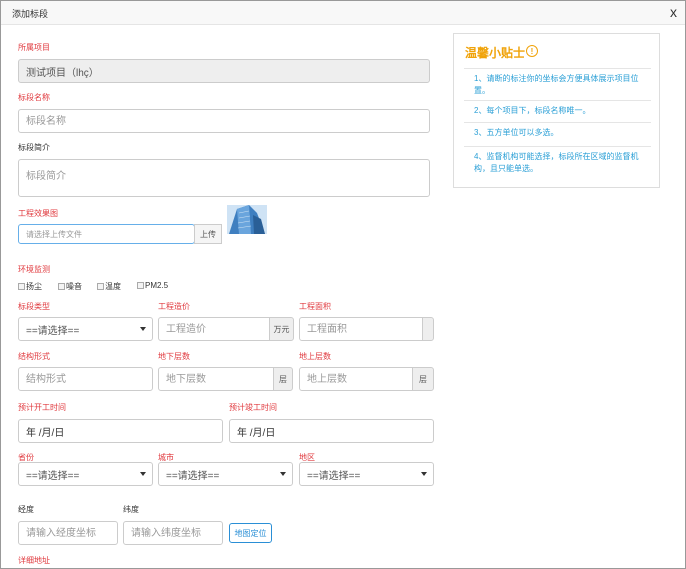 Image resolution: width=686 pixels, height=569 pixels. Describe the element at coordinates (85, 329) in the screenshot. I see `section-type-select: ==请选择==` at that location.